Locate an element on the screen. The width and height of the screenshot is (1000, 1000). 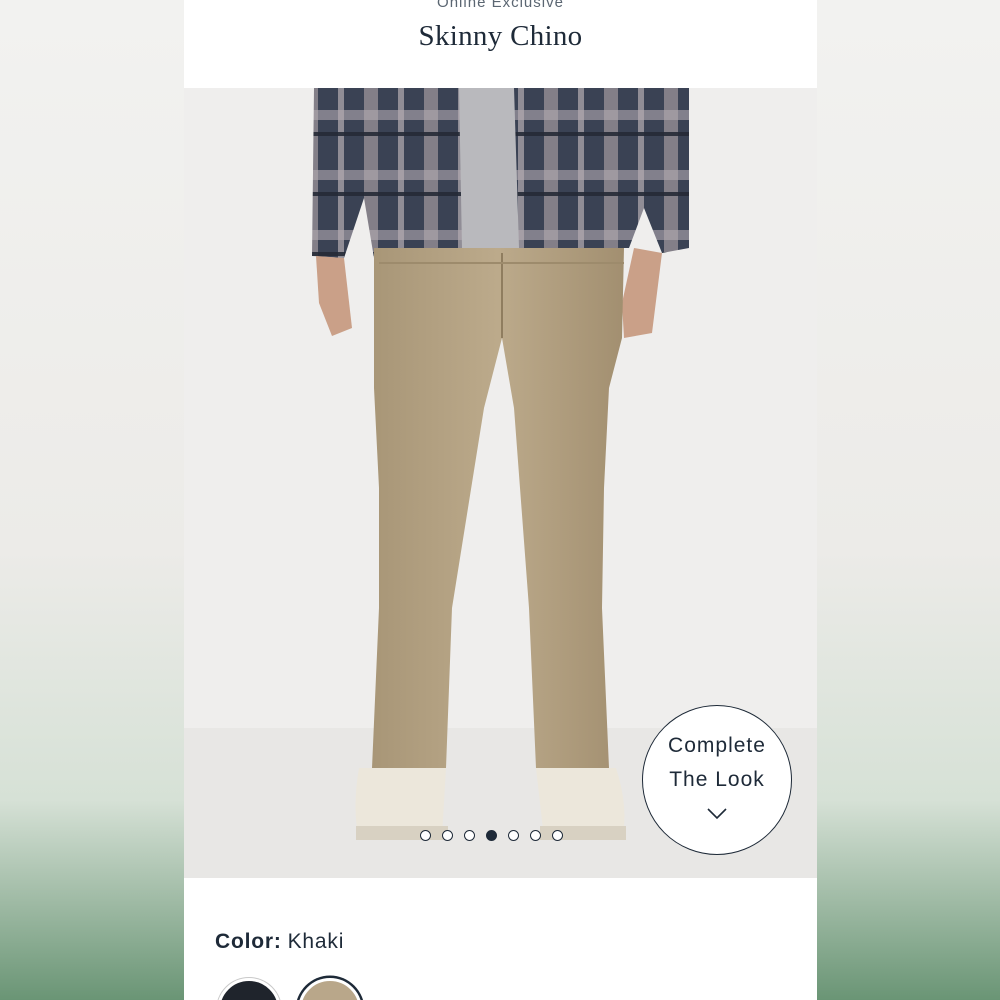
complete-the-look-button: Complete The Look is located at coordinates (717, 780).